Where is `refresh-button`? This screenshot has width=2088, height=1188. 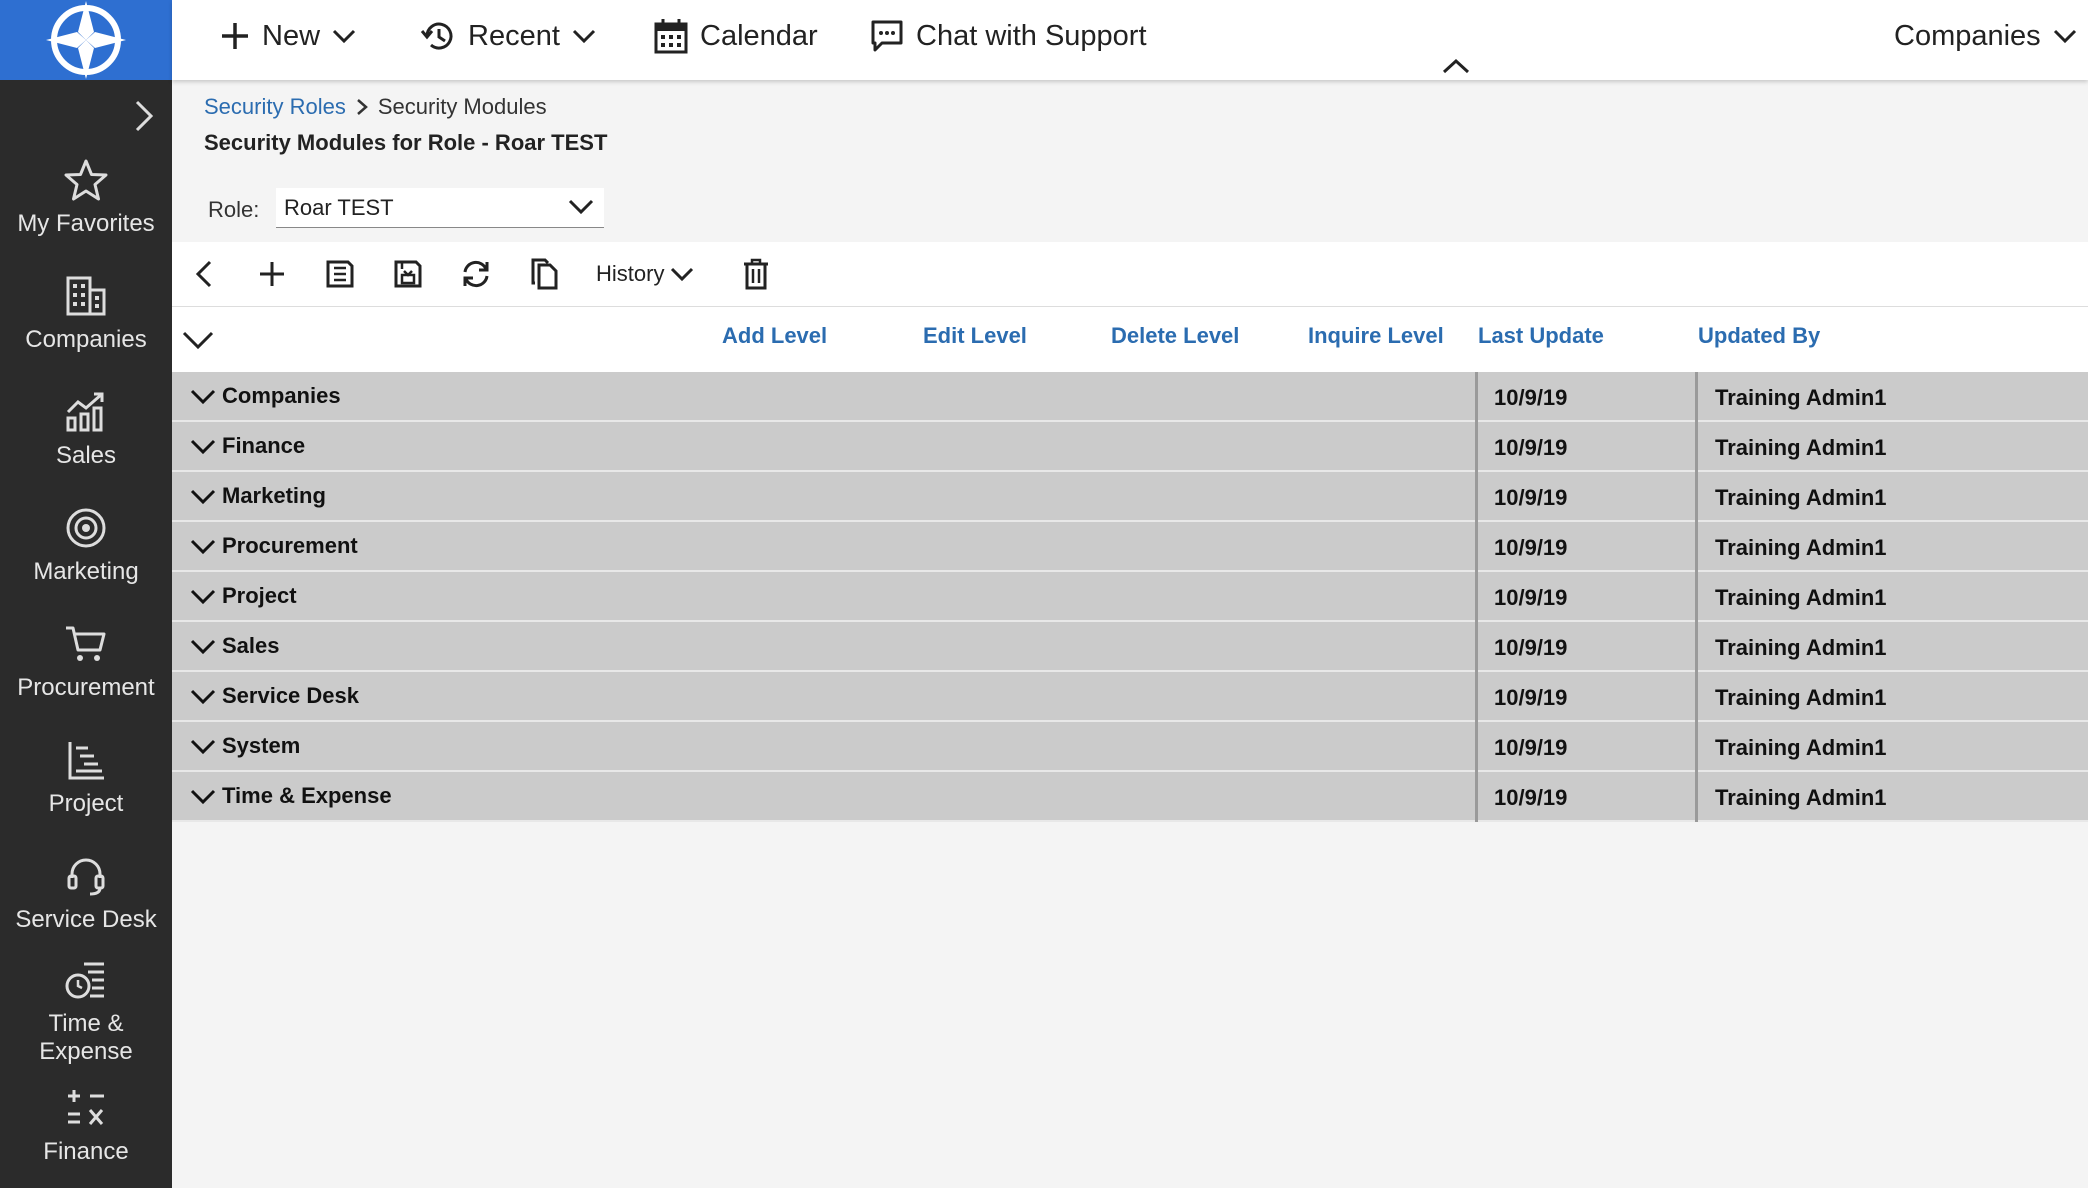 refresh-button is located at coordinates (476, 274).